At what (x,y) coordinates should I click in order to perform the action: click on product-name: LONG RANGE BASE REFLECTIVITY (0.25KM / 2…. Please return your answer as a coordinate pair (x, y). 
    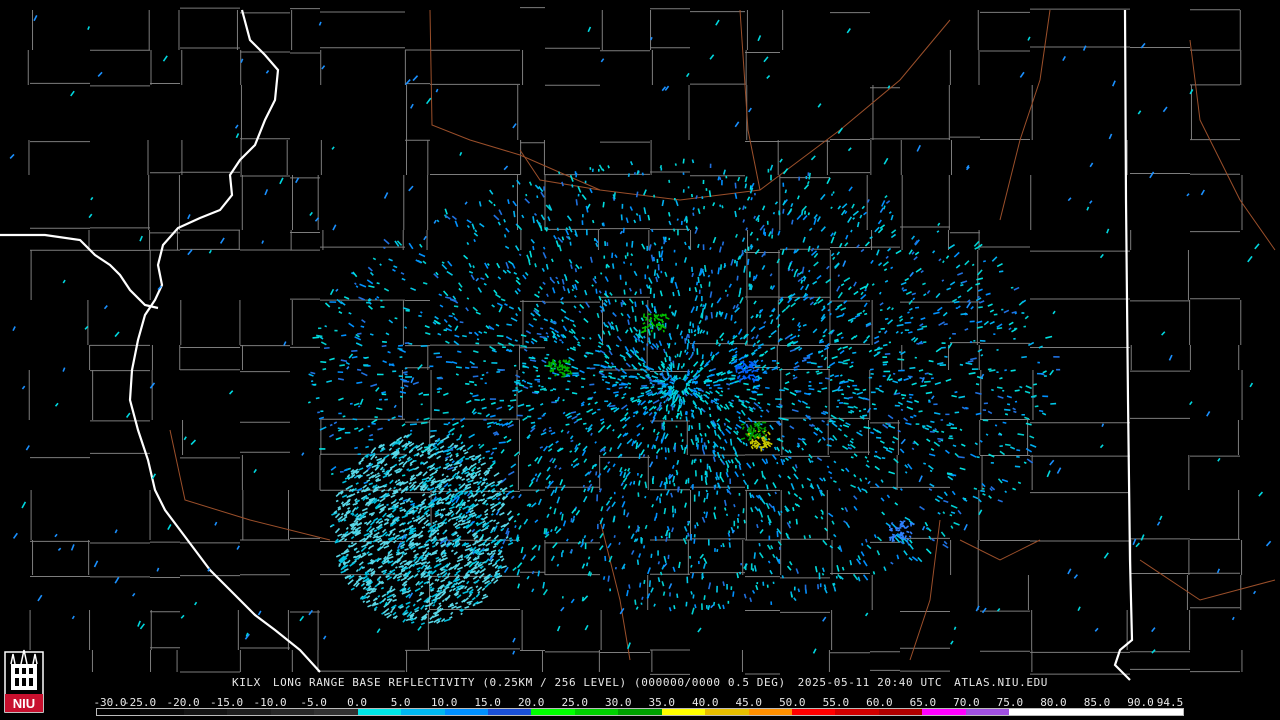
    Looking at the image, I should click on (529, 682).